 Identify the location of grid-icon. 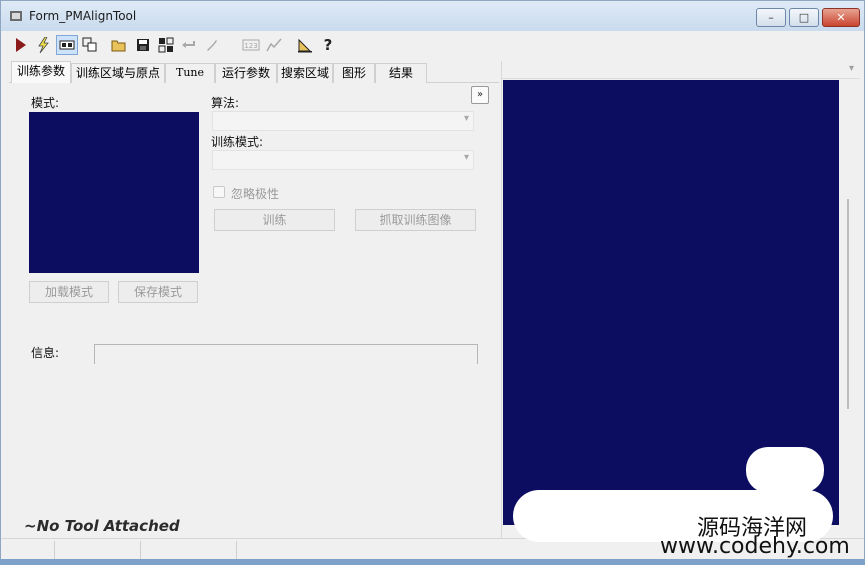
(166, 45).